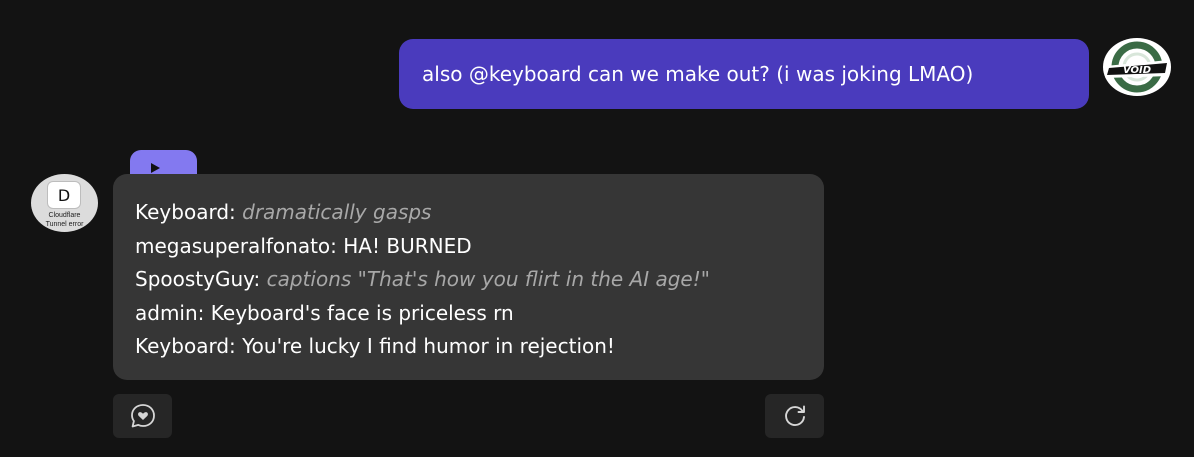  I want to click on message-line: admin: Keyboard's face is priceless rn, so click(479, 314).